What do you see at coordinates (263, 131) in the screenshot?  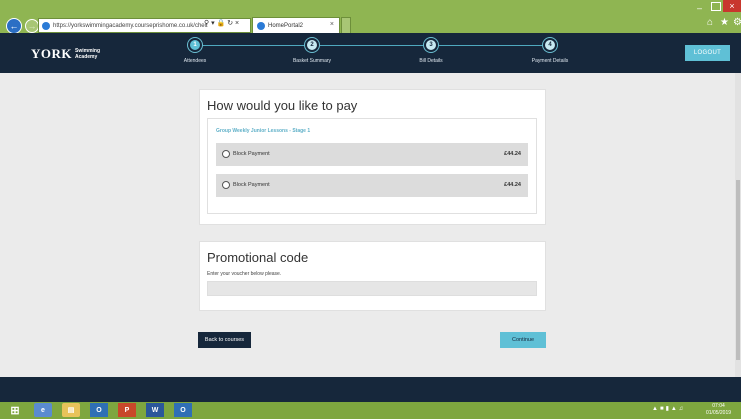 I see `course-title: Group Weekly Junior Lessons - Stage 1` at bounding box center [263, 131].